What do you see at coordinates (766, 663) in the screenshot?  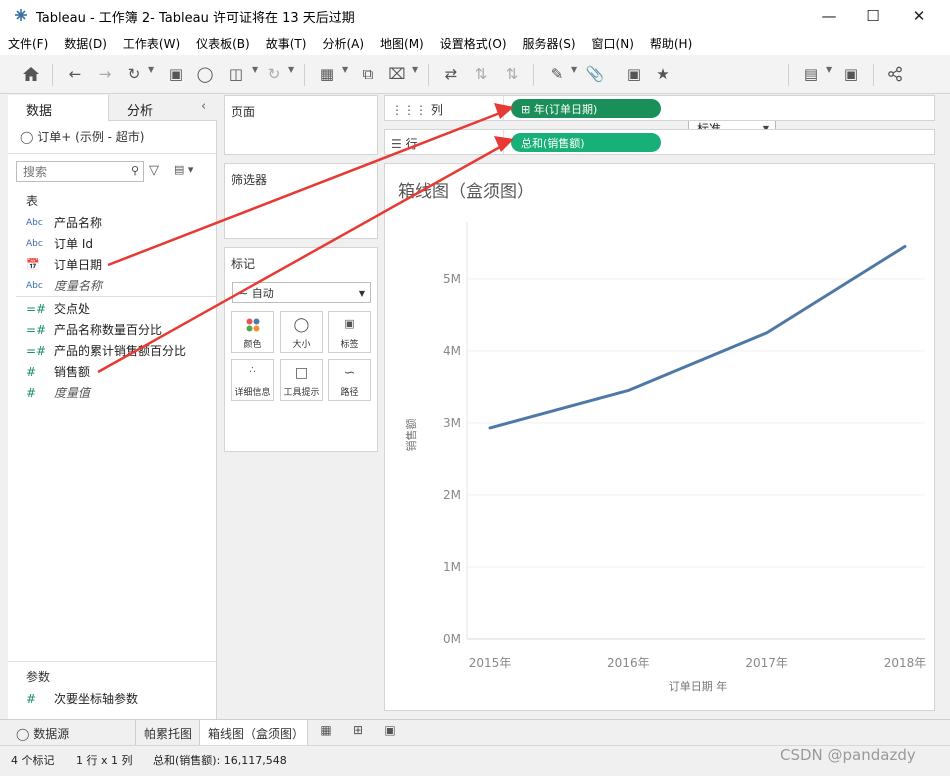 I see `x-tick-label: 2017年` at bounding box center [766, 663].